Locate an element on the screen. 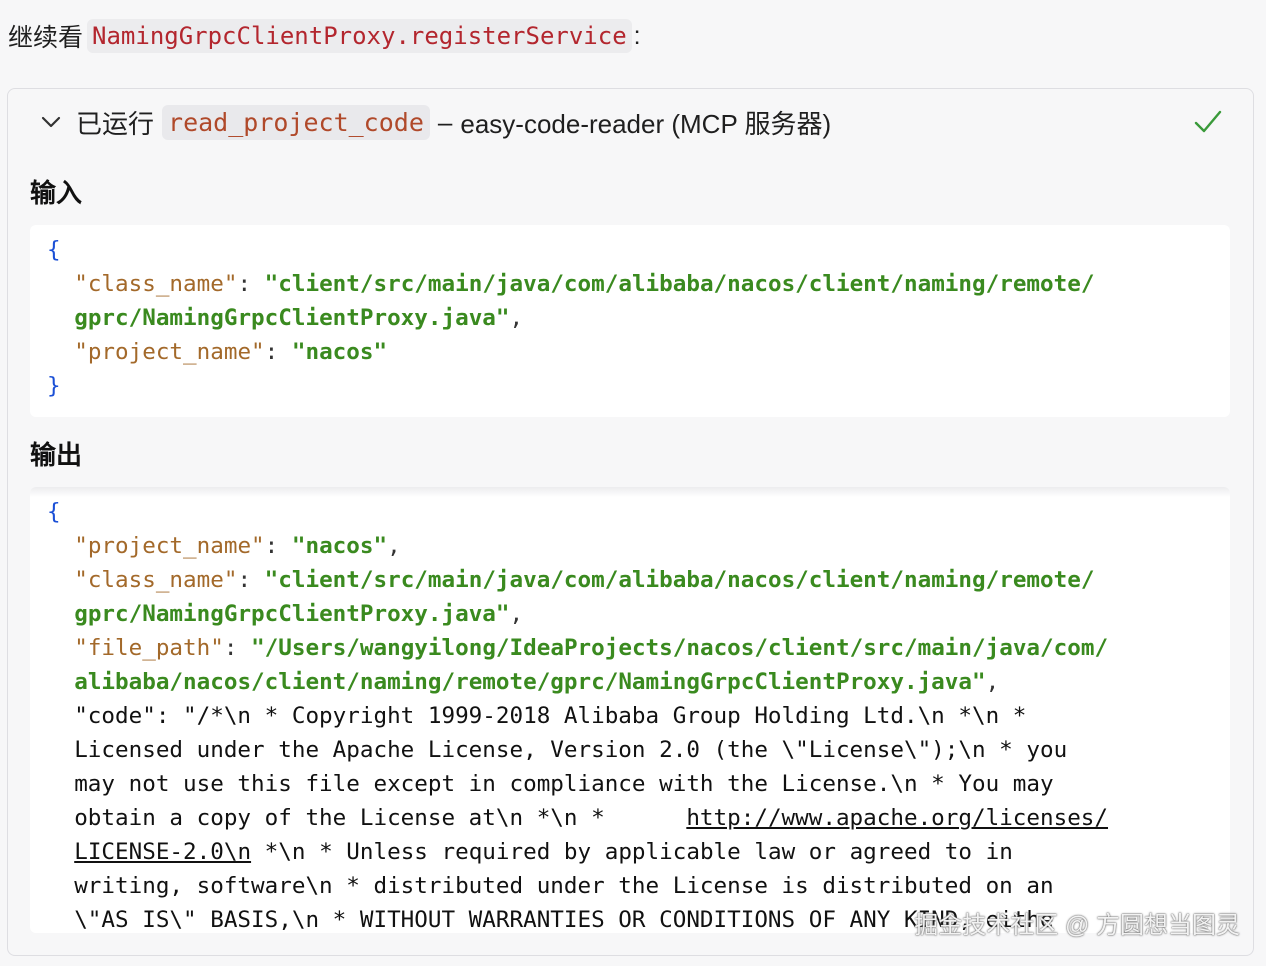  input-code-line: { is located at coordinates (618, 250).